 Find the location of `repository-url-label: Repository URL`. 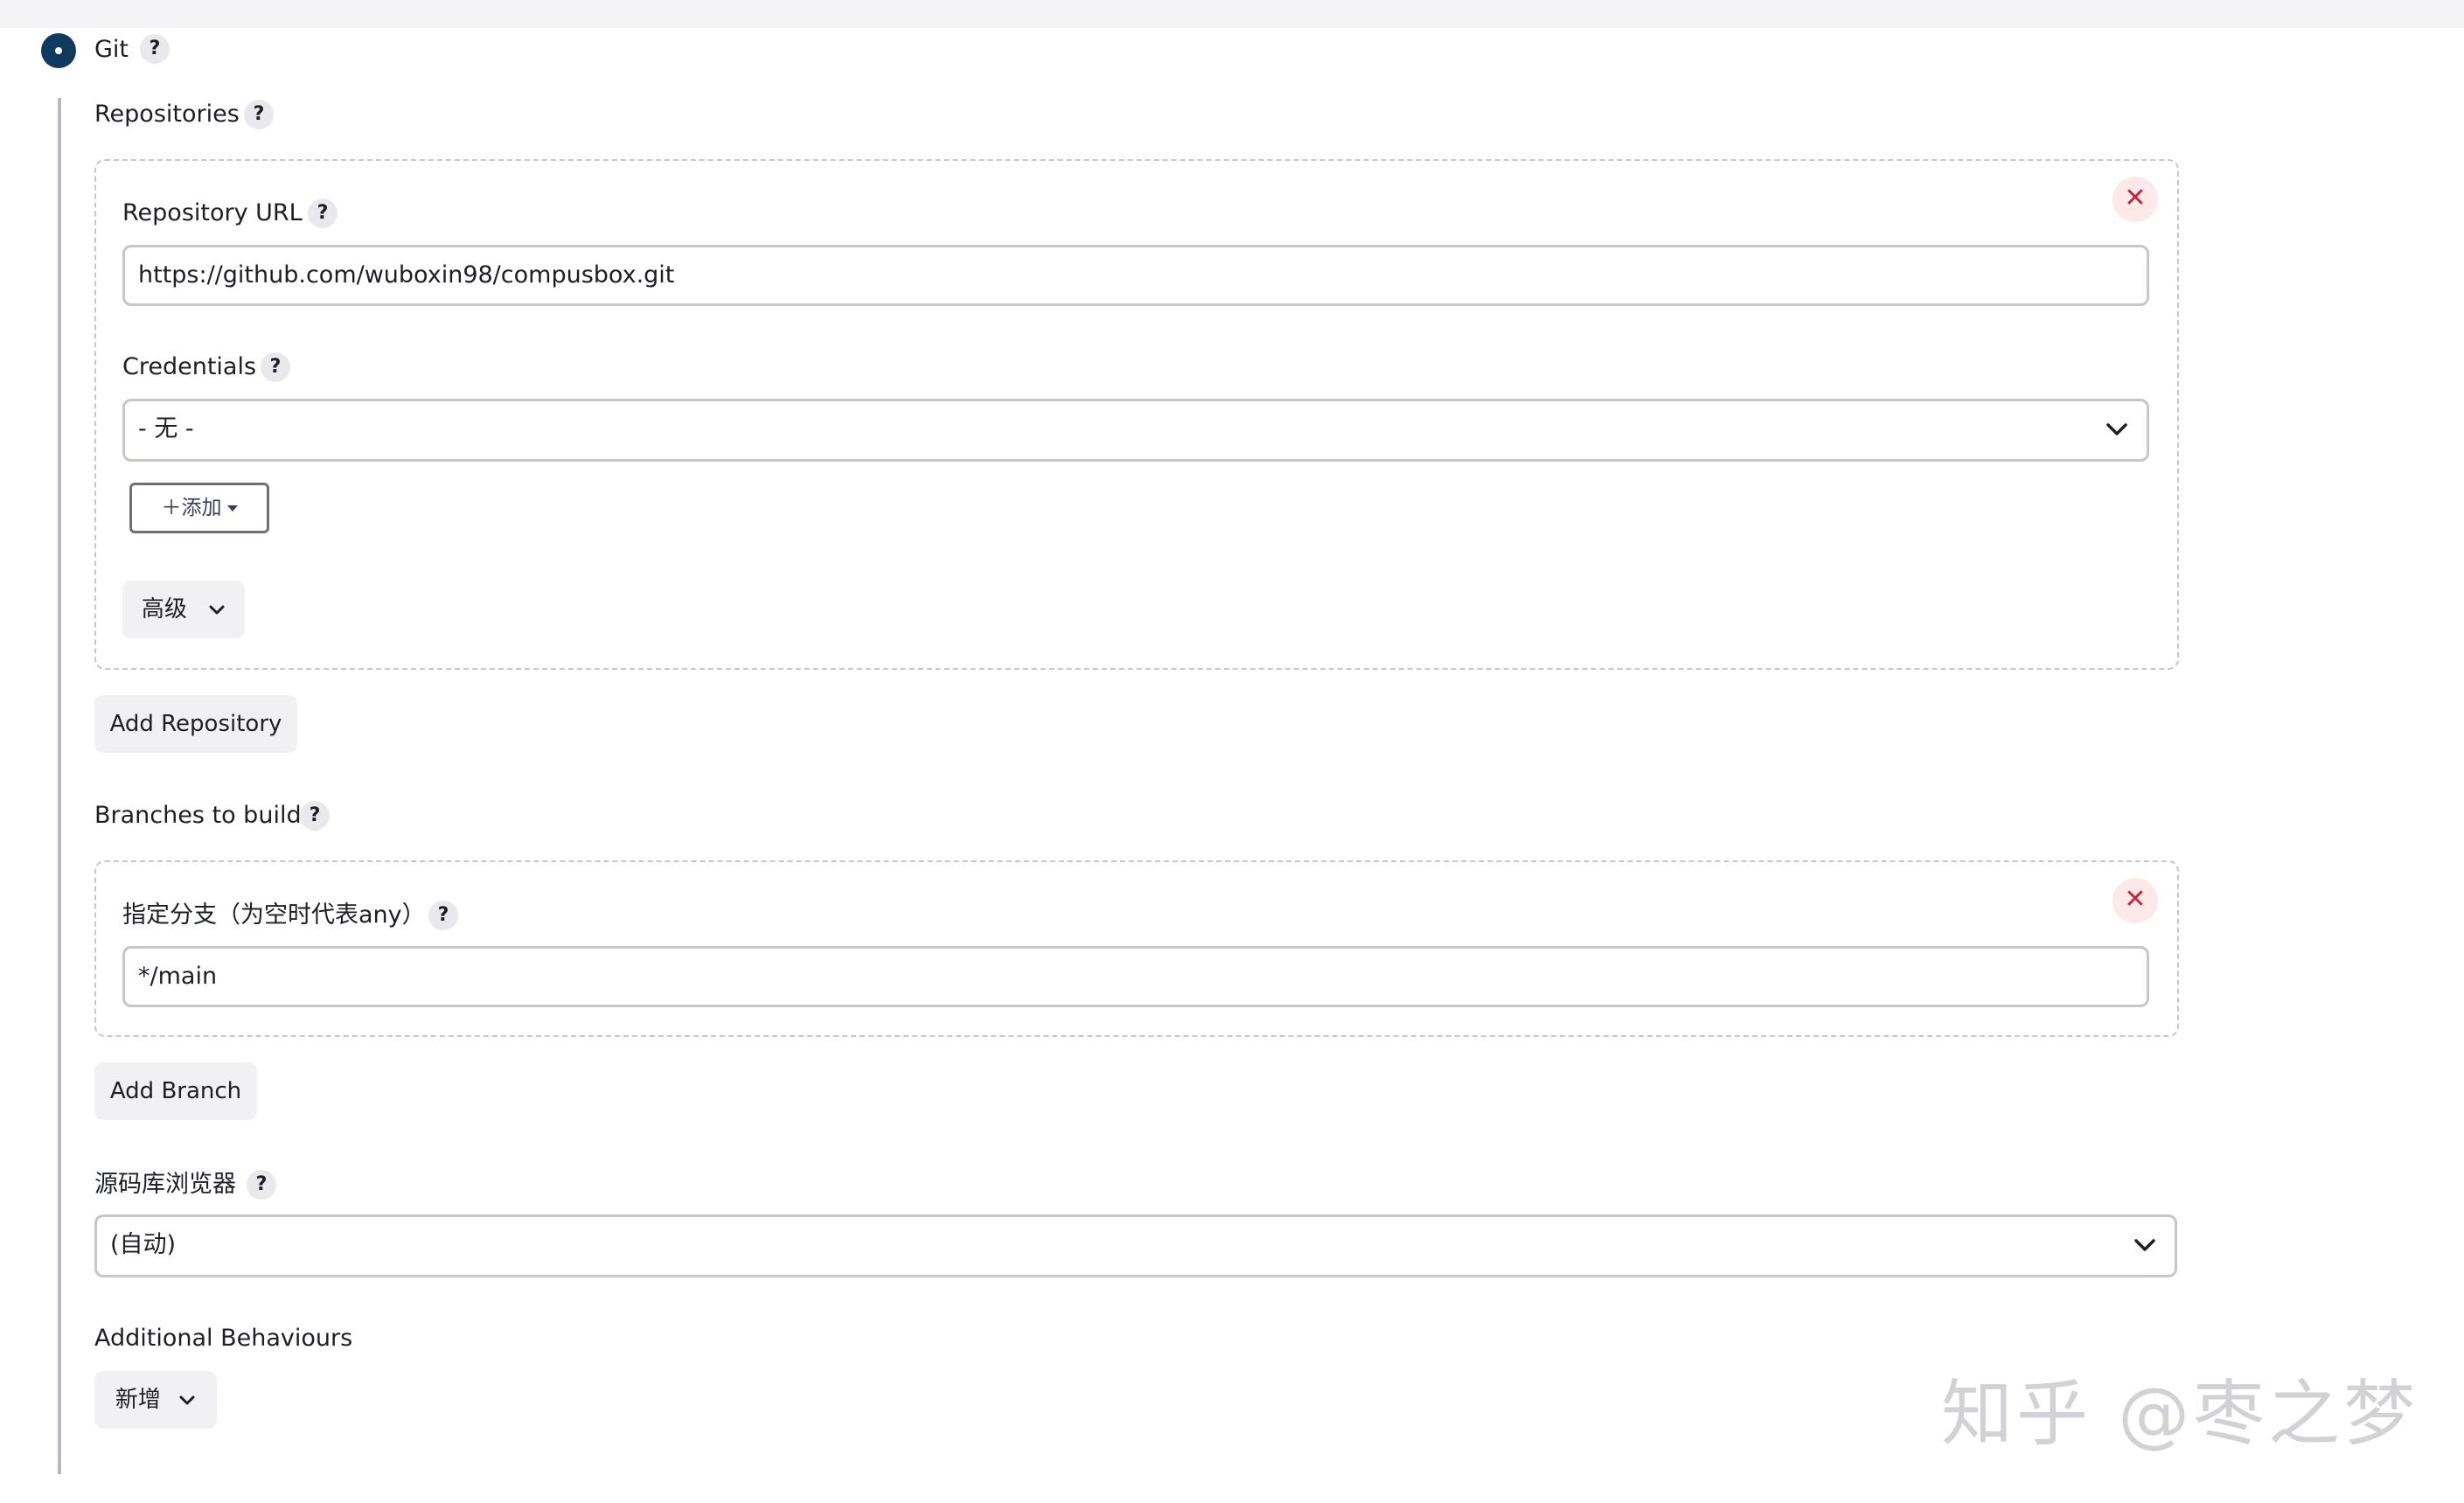

repository-url-label: Repository URL is located at coordinates (212, 212).